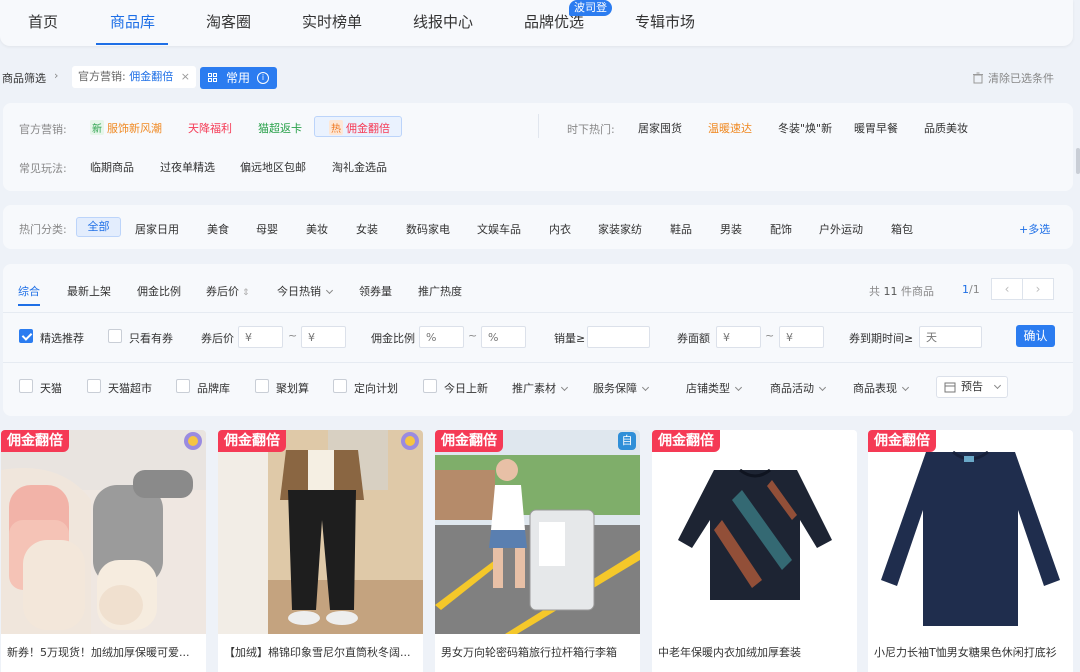  Describe the element at coordinates (103, 532) in the screenshot. I see `product-image-gloves` at that location.